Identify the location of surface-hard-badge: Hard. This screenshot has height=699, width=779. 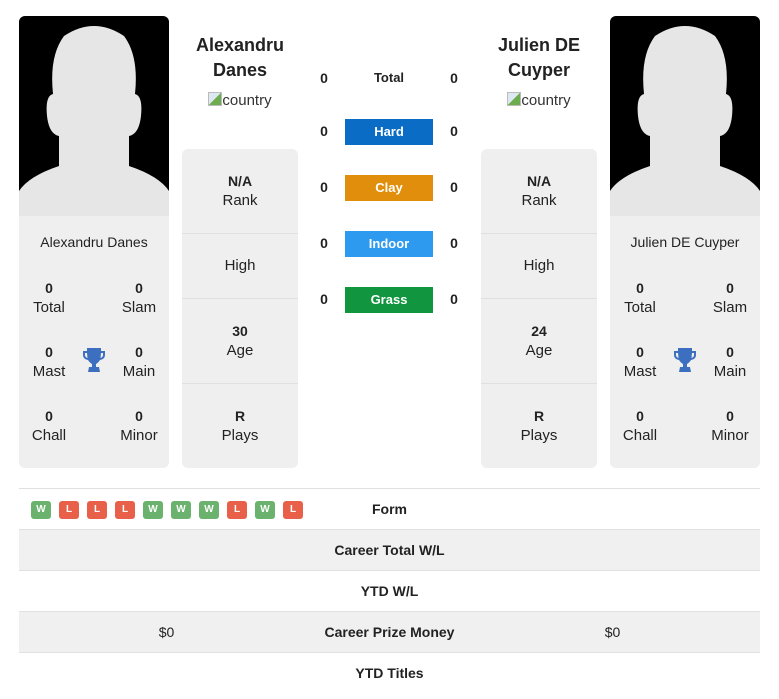
(389, 132).